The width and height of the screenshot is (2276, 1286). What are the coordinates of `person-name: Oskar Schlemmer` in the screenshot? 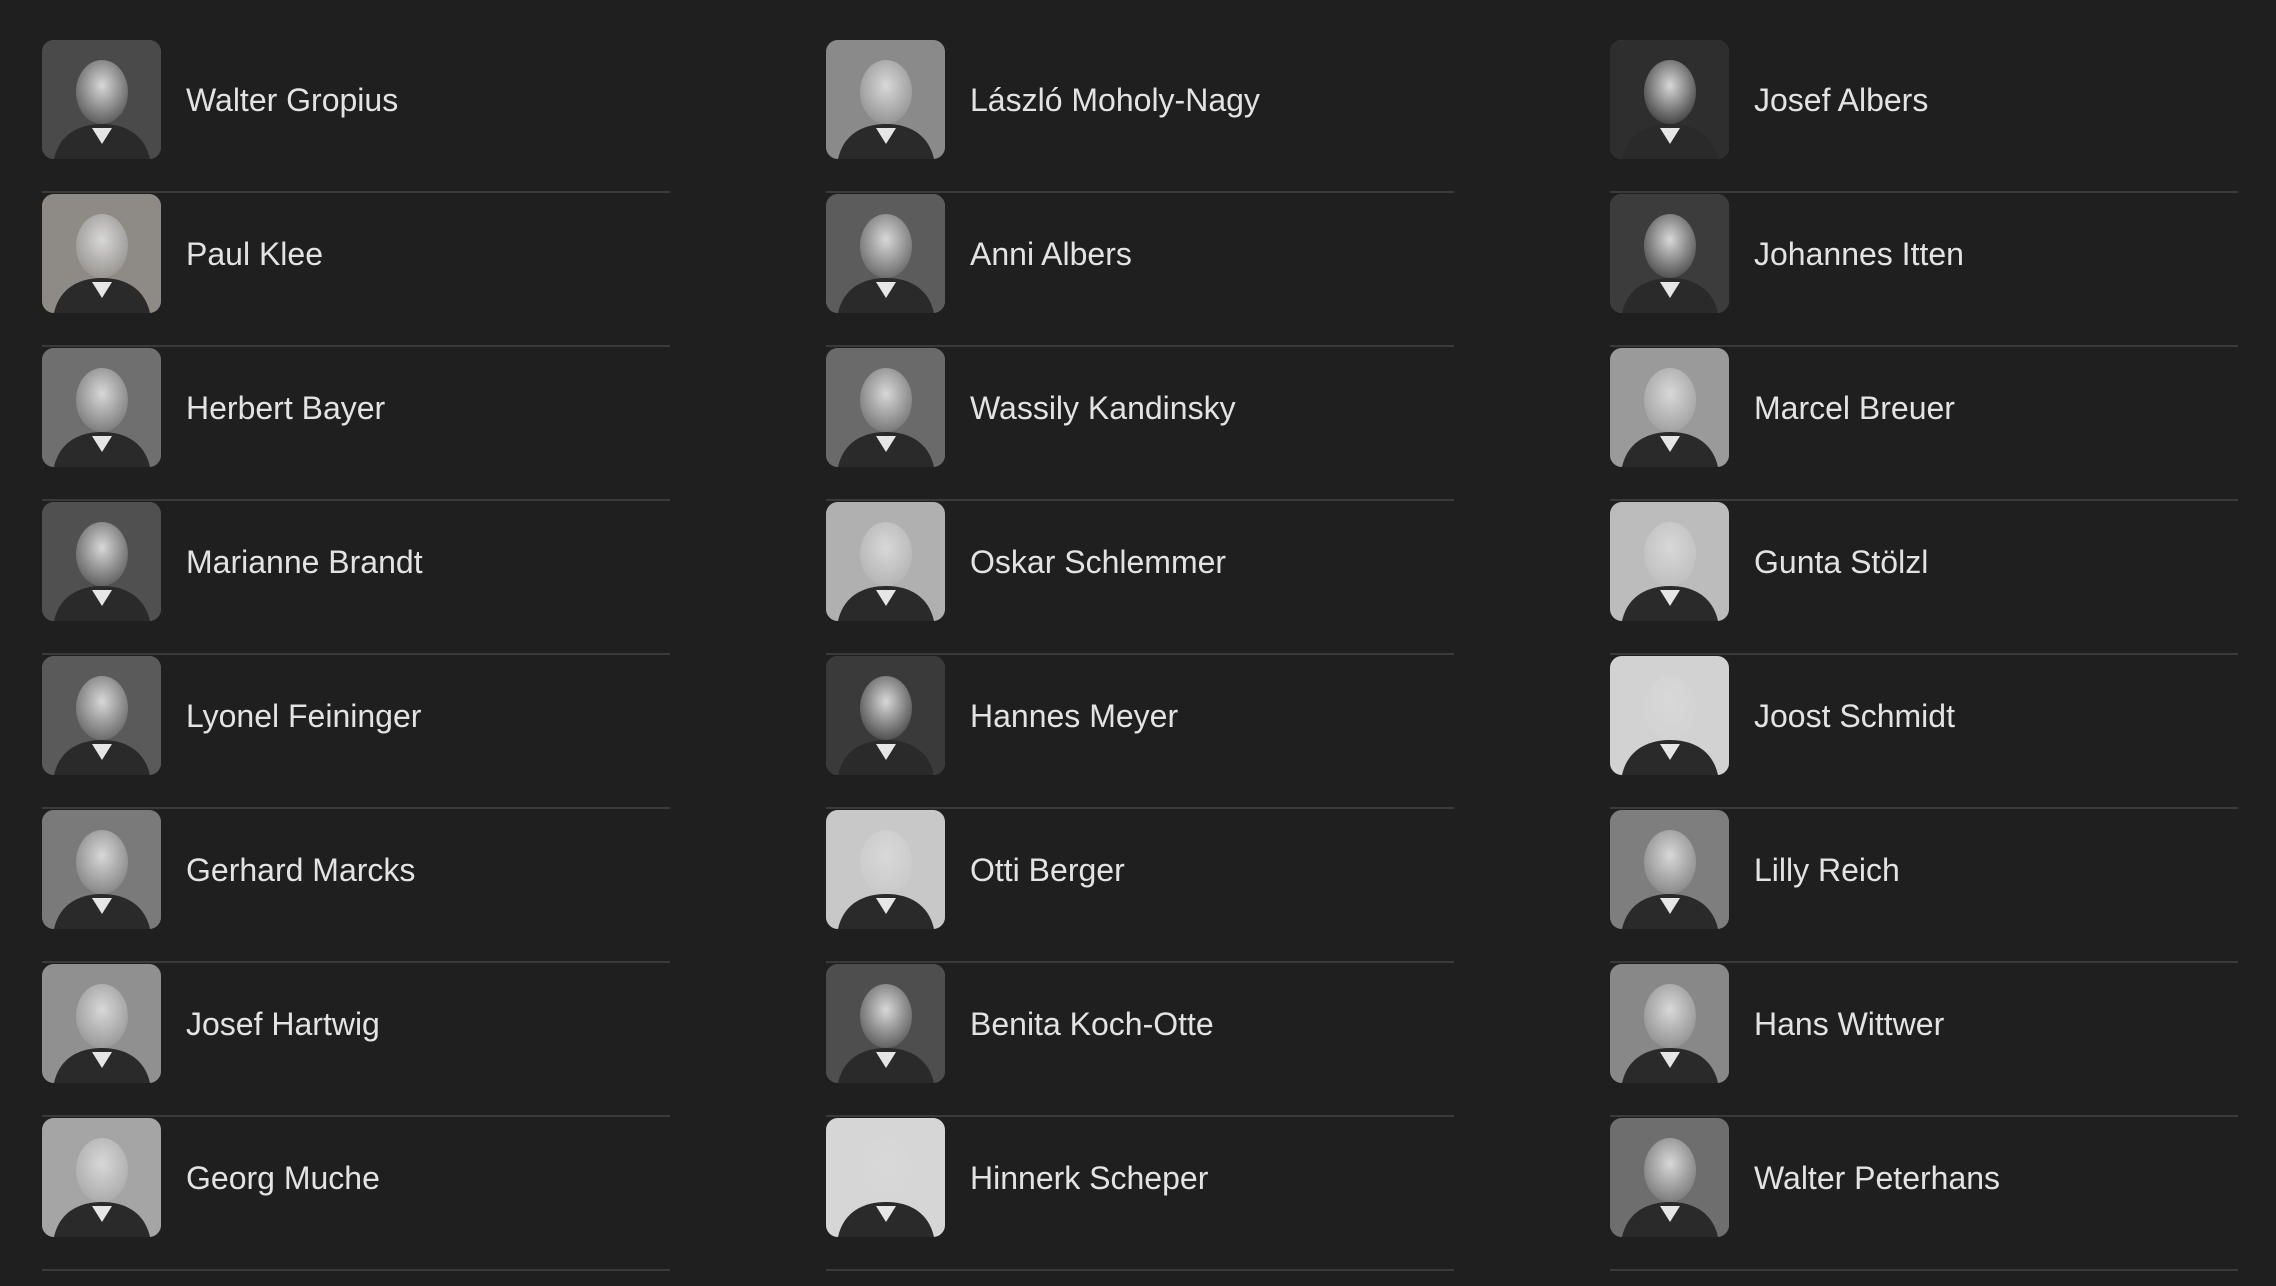 It's located at (1098, 562).